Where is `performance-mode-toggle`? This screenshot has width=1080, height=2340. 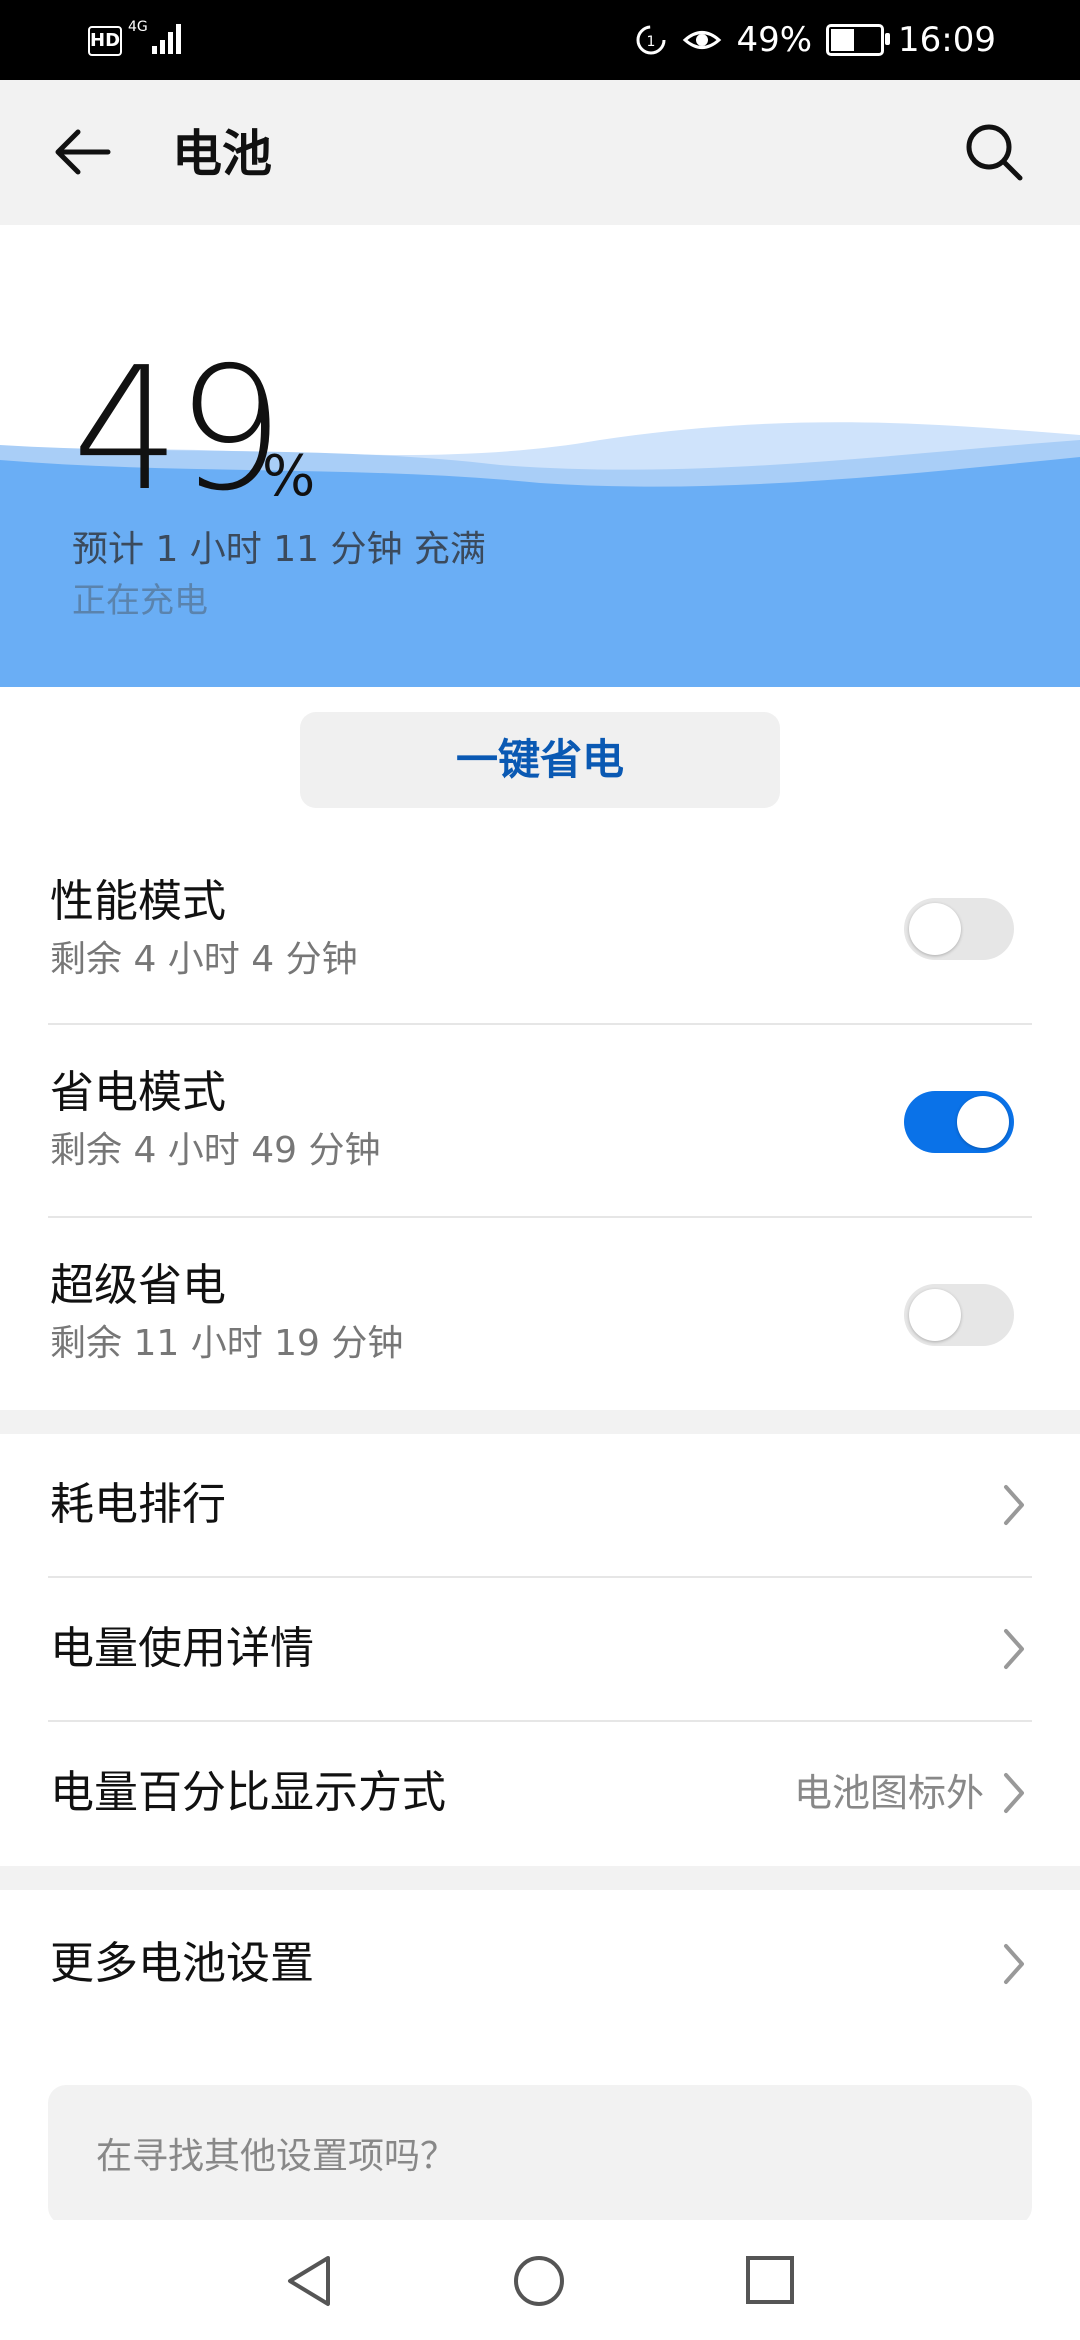 performance-mode-toggle is located at coordinates (959, 929).